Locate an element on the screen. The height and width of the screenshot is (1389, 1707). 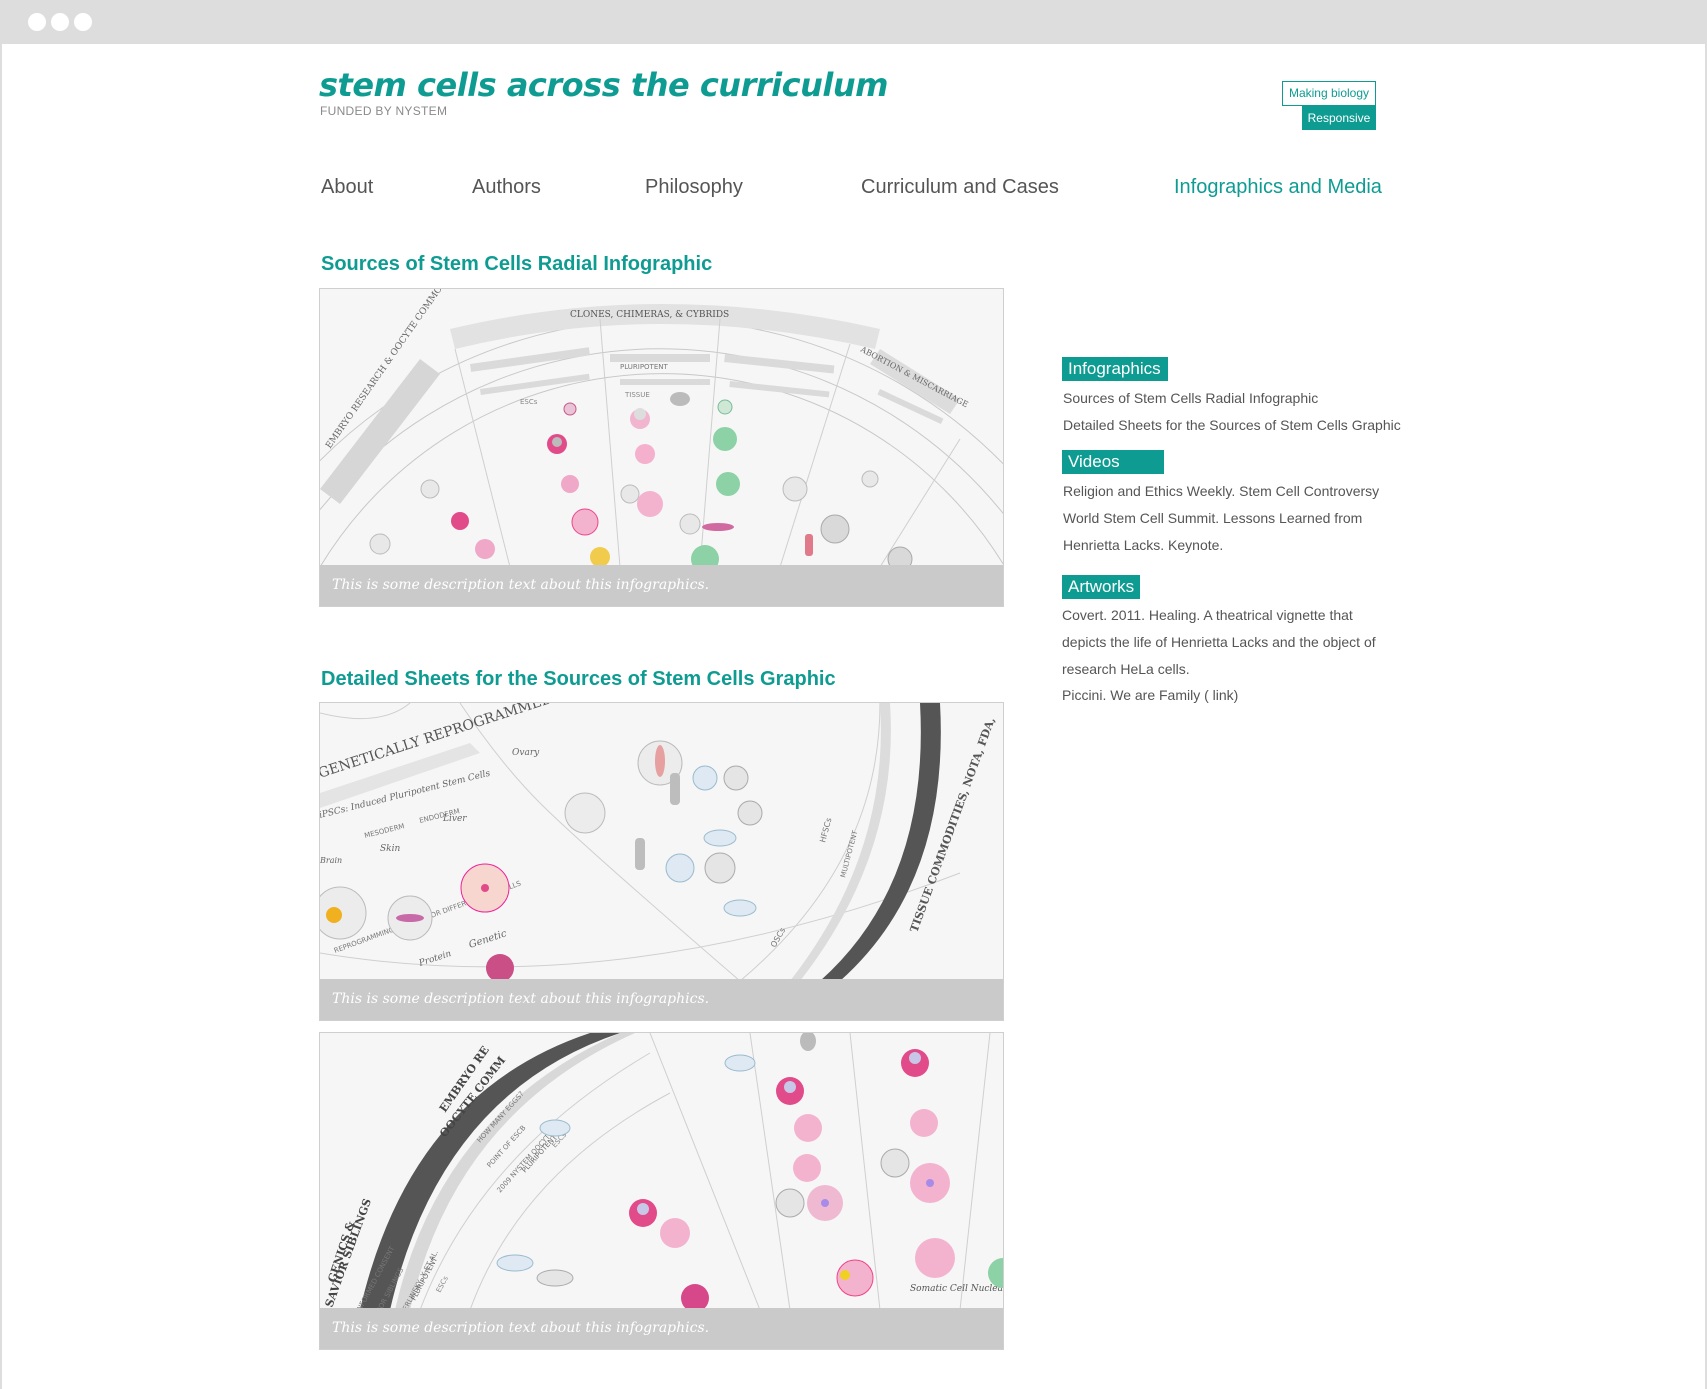
site-title: stem cells across the curriculum is located at coordinates (603, 85).